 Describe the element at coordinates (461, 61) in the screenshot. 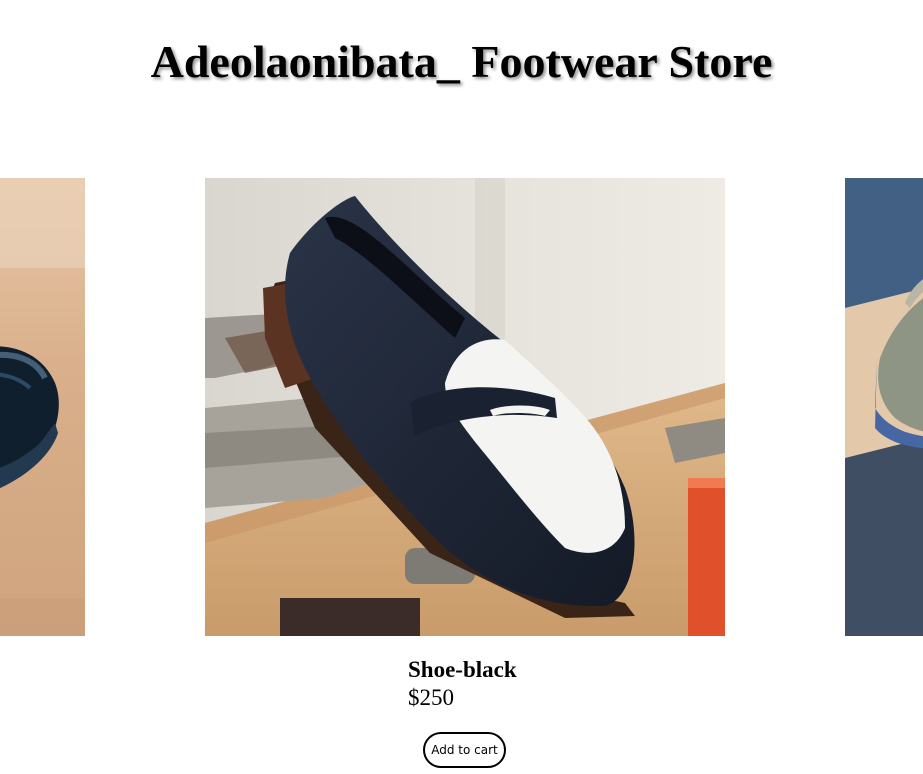

I see `store-title: Adeolaonibata_ Footwear Store` at that location.